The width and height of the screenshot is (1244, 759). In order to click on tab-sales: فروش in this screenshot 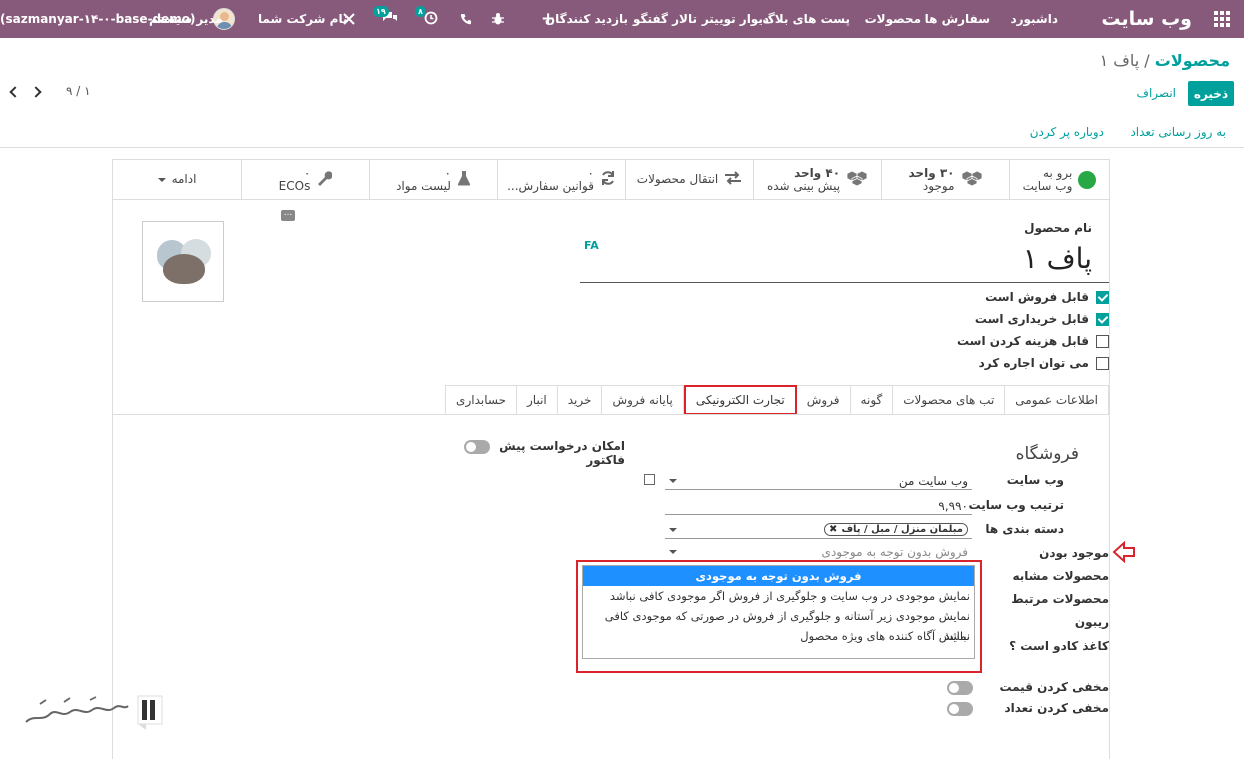, I will do `click(823, 400)`.